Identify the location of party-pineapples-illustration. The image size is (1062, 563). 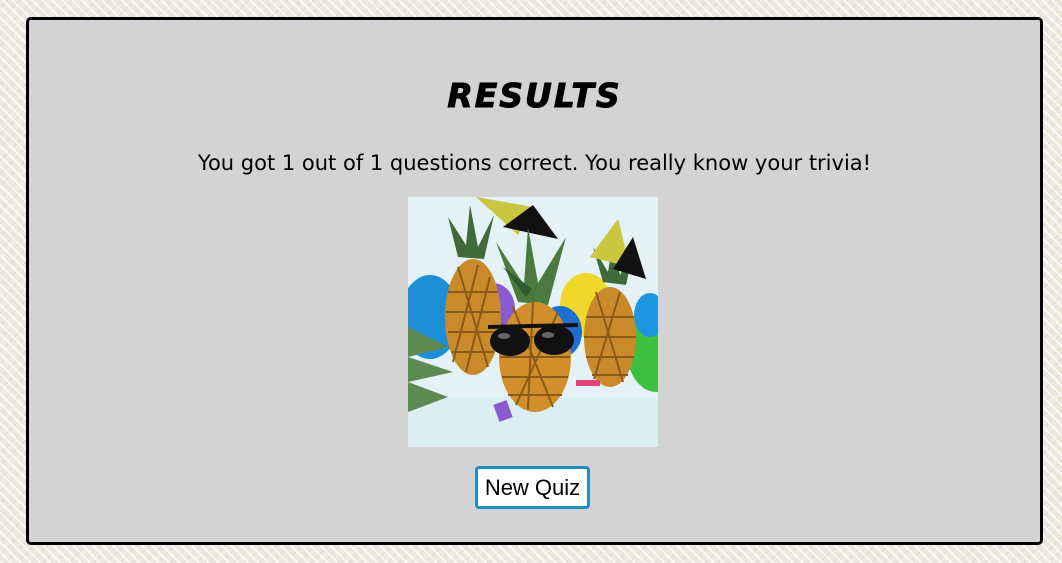
(533, 322).